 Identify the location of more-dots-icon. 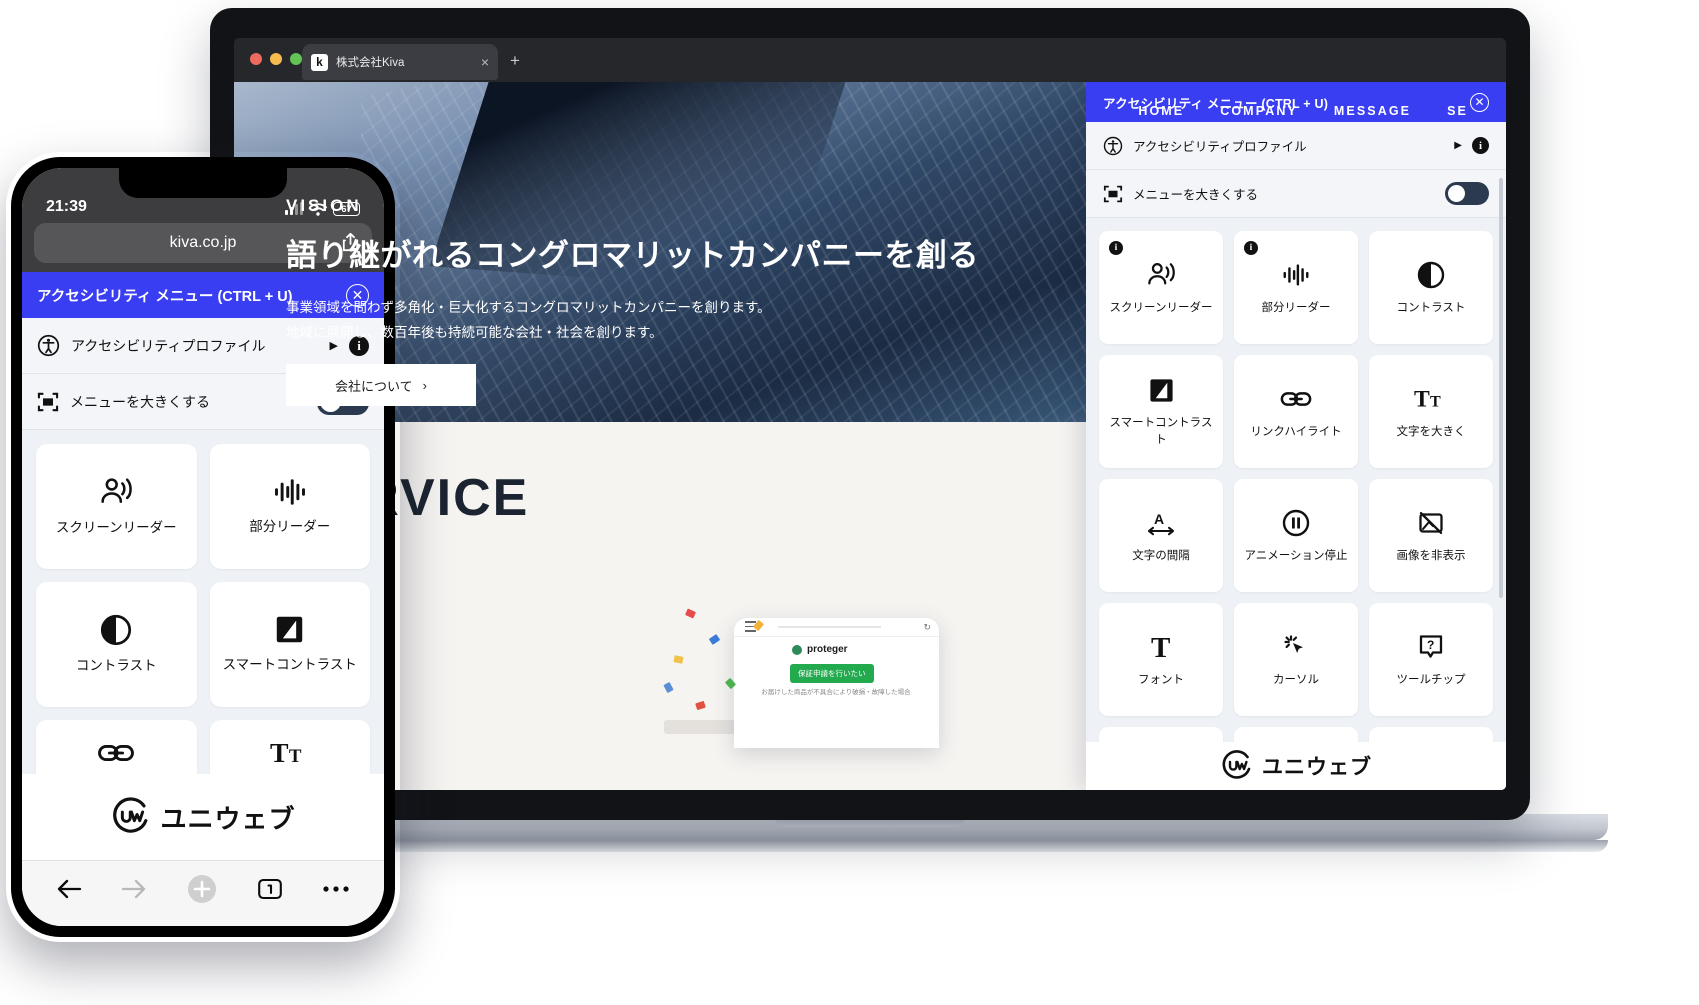
(336, 889).